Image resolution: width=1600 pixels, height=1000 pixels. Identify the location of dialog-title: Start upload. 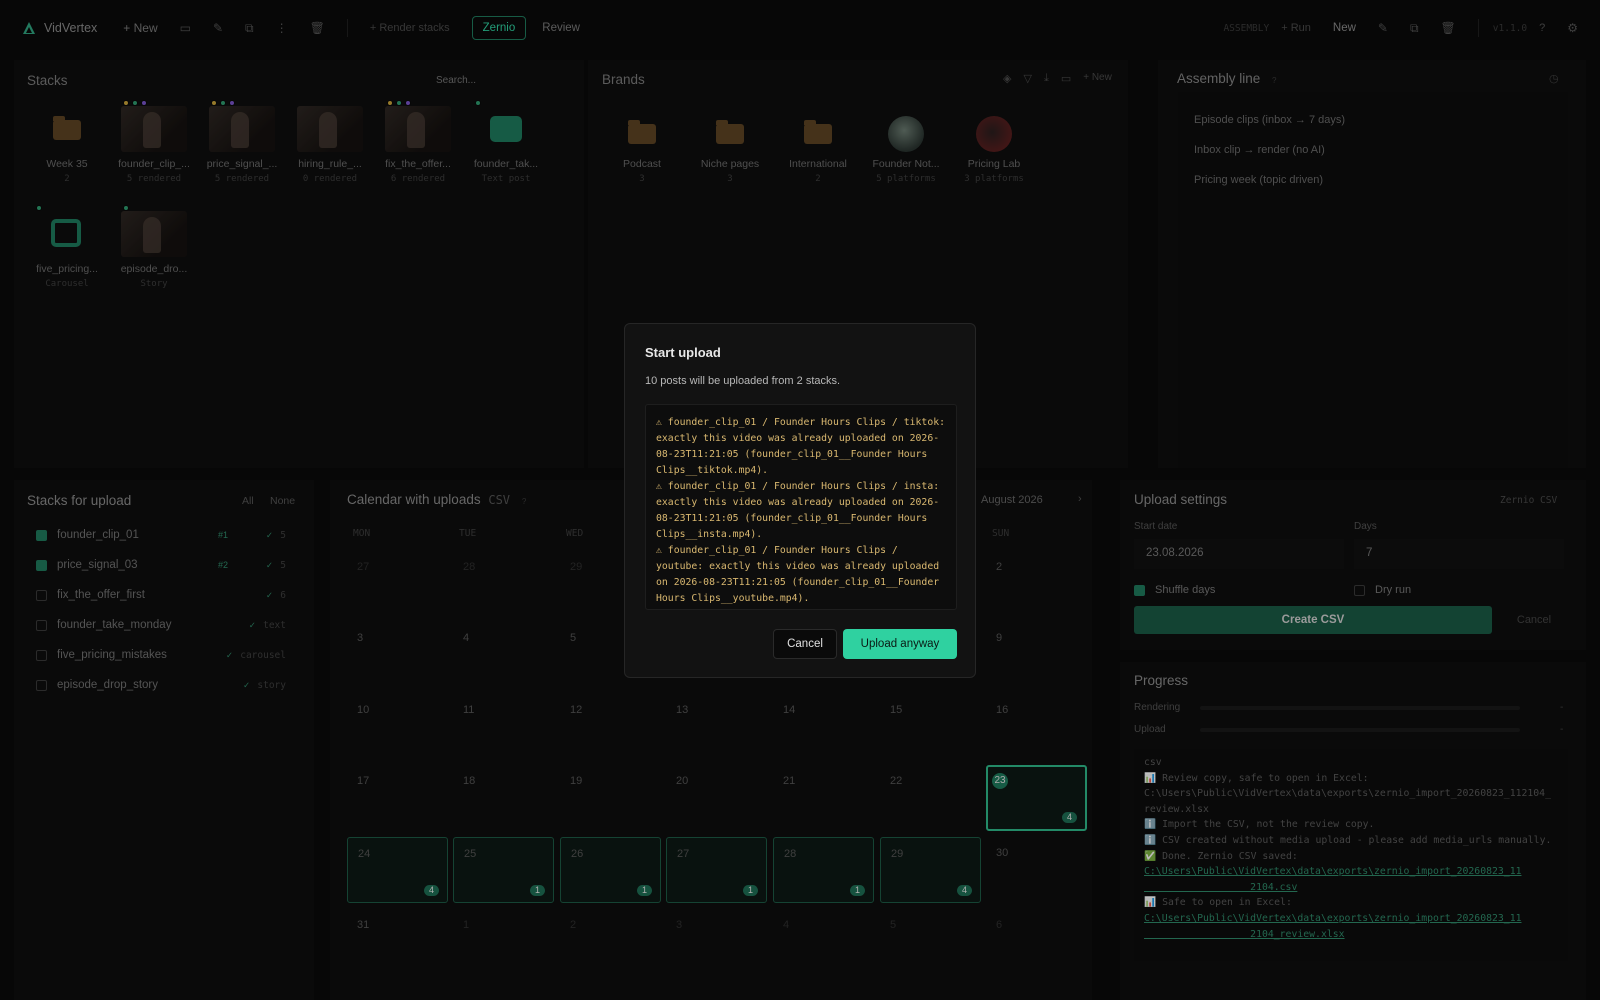
(683, 352).